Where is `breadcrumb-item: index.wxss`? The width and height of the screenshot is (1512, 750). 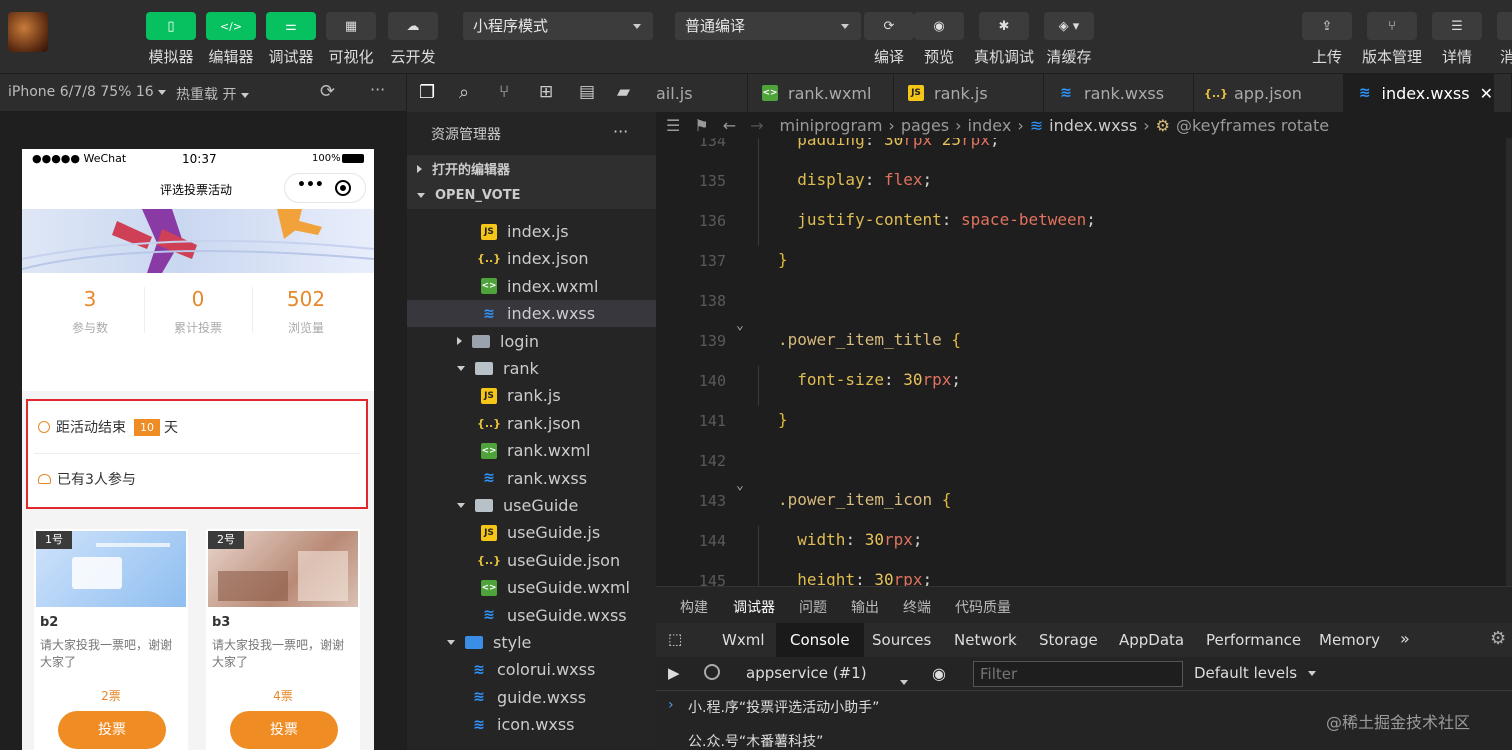 breadcrumb-item: index.wxss is located at coordinates (1093, 125).